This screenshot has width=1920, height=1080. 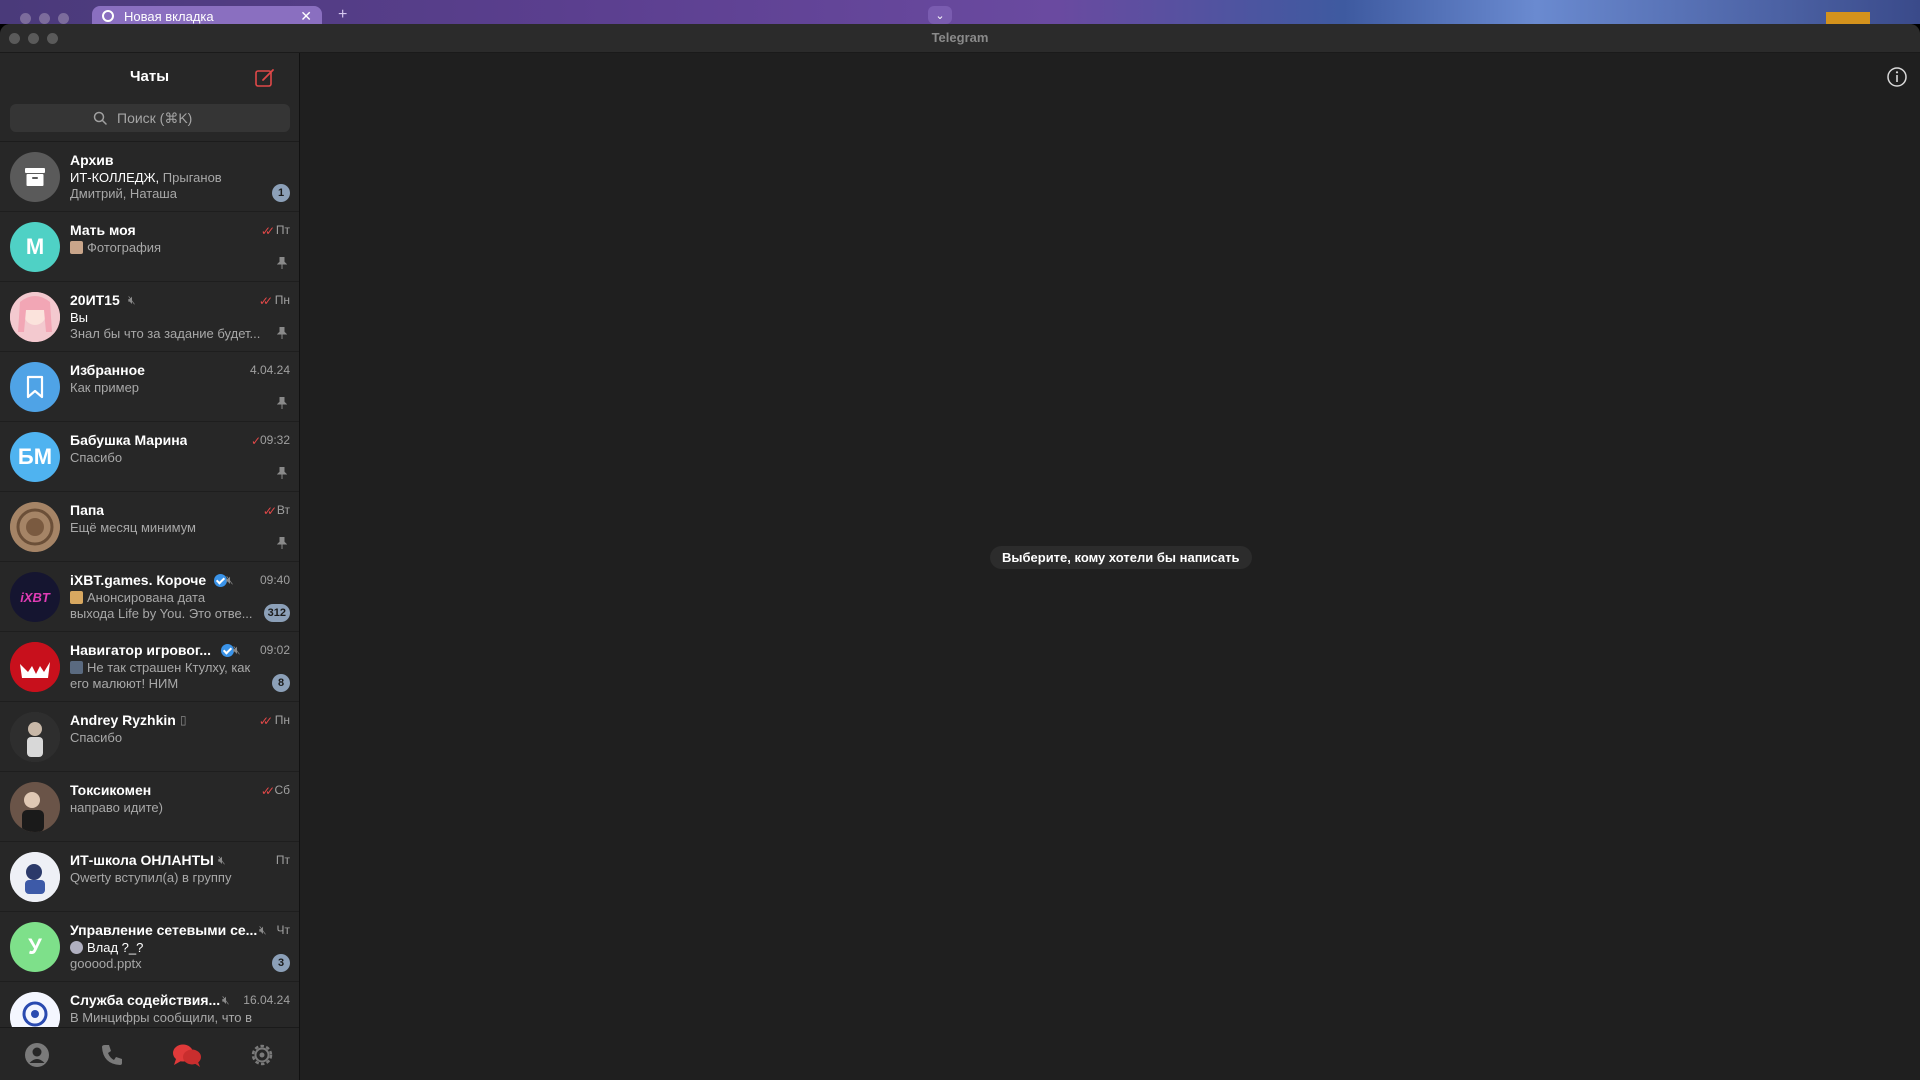 I want to click on browser-extension-icon, so click(x=1848, y=18).